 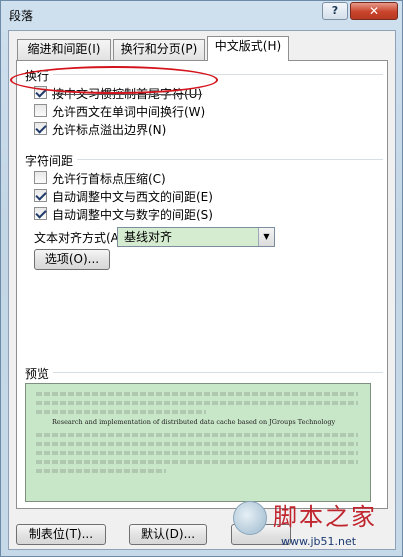 What do you see at coordinates (37, 374) in the screenshot?
I see `preview-title: 预览` at bounding box center [37, 374].